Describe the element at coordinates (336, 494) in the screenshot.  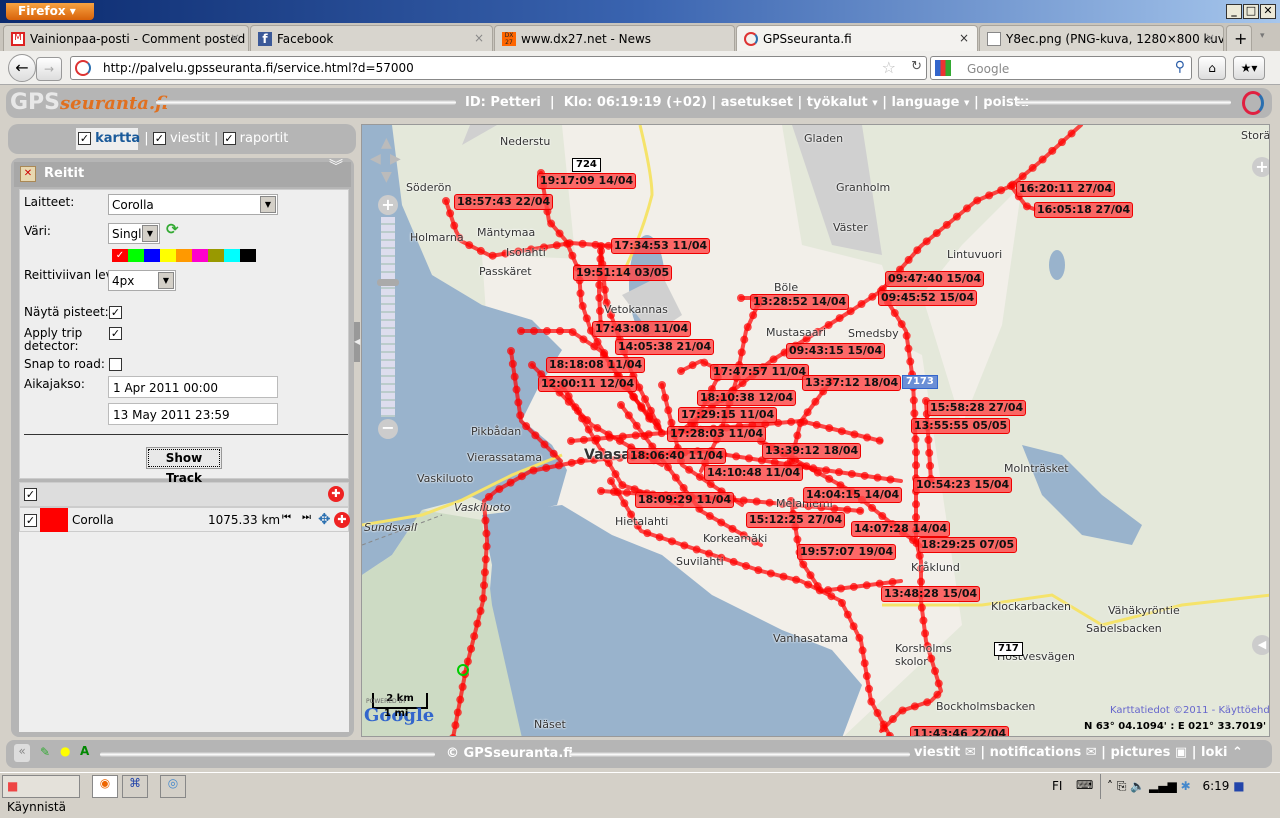
I see `remove-all-icon: ✚` at that location.